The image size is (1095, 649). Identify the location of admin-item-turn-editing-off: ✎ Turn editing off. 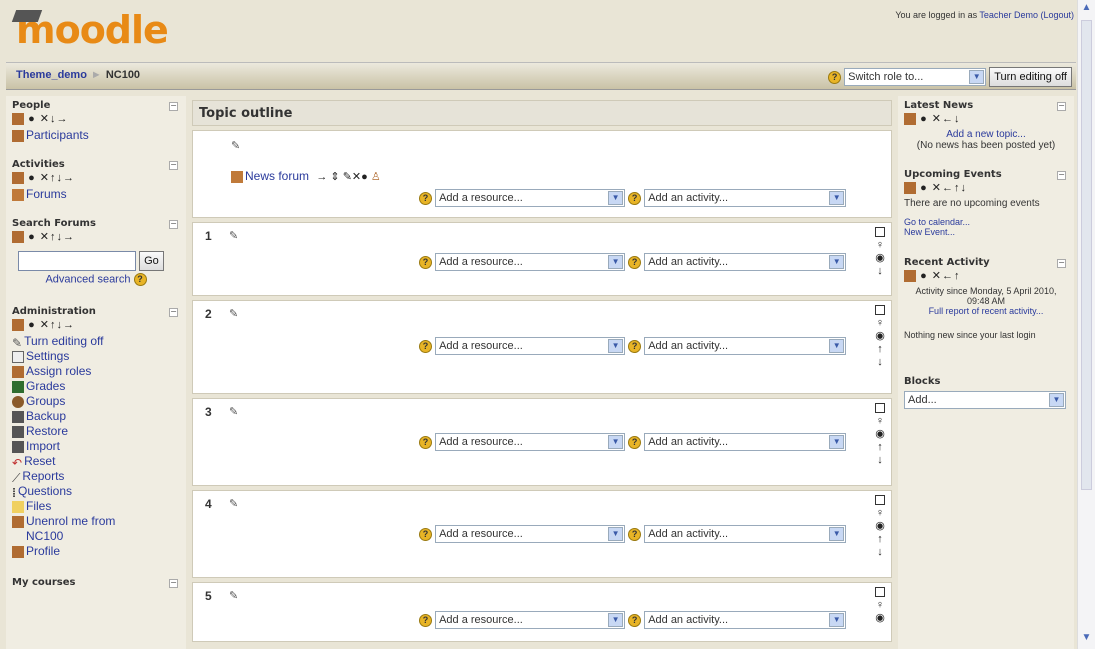
(96, 342).